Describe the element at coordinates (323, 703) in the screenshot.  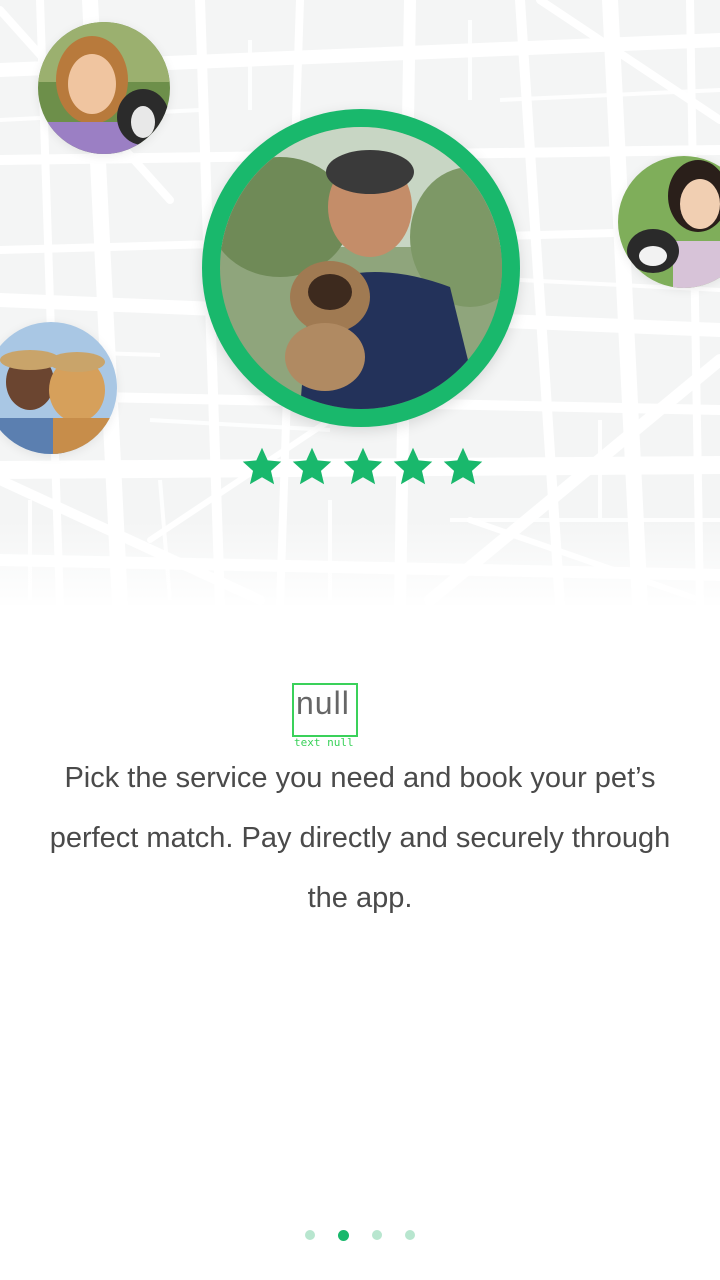
I see `onboarding-title: null` at that location.